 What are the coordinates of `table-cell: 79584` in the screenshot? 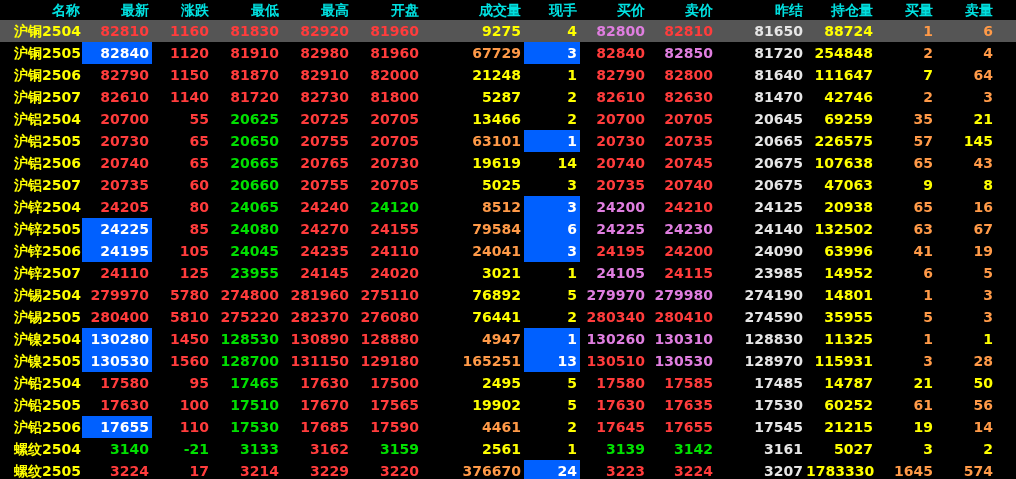 It's located at (496, 229).